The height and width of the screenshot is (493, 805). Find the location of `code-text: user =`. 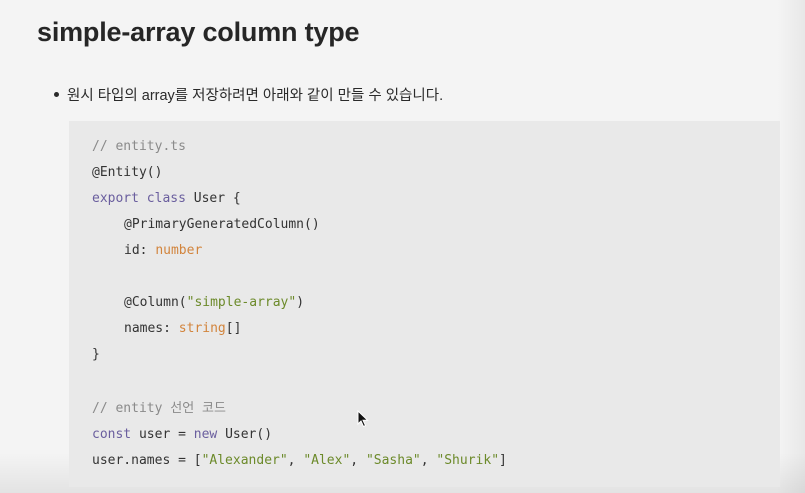

code-text: user = is located at coordinates (162, 434).